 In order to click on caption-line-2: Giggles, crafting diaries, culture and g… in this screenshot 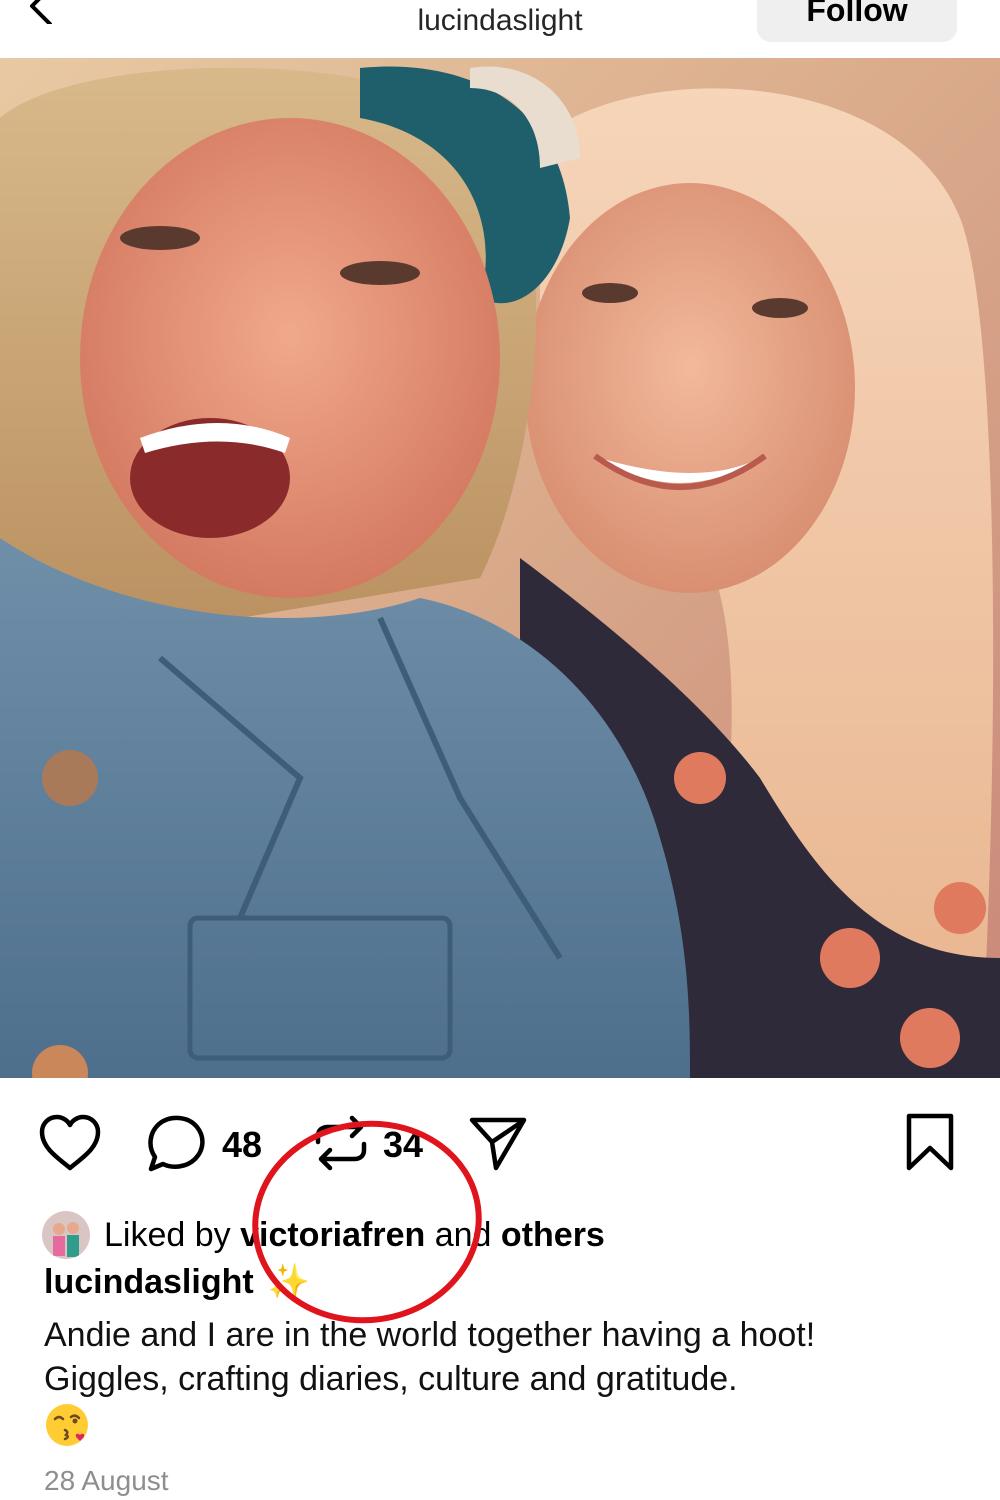, I will do `click(391, 1379)`.